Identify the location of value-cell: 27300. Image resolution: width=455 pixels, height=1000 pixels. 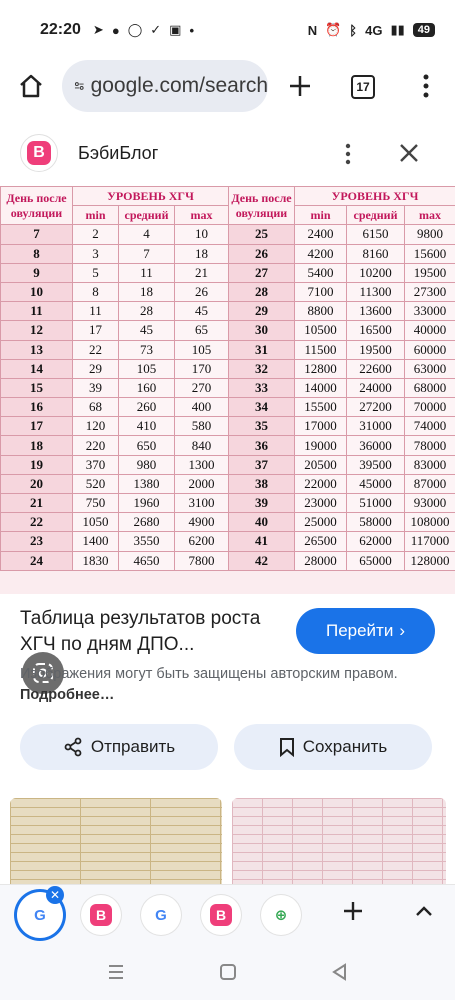
(429, 292).